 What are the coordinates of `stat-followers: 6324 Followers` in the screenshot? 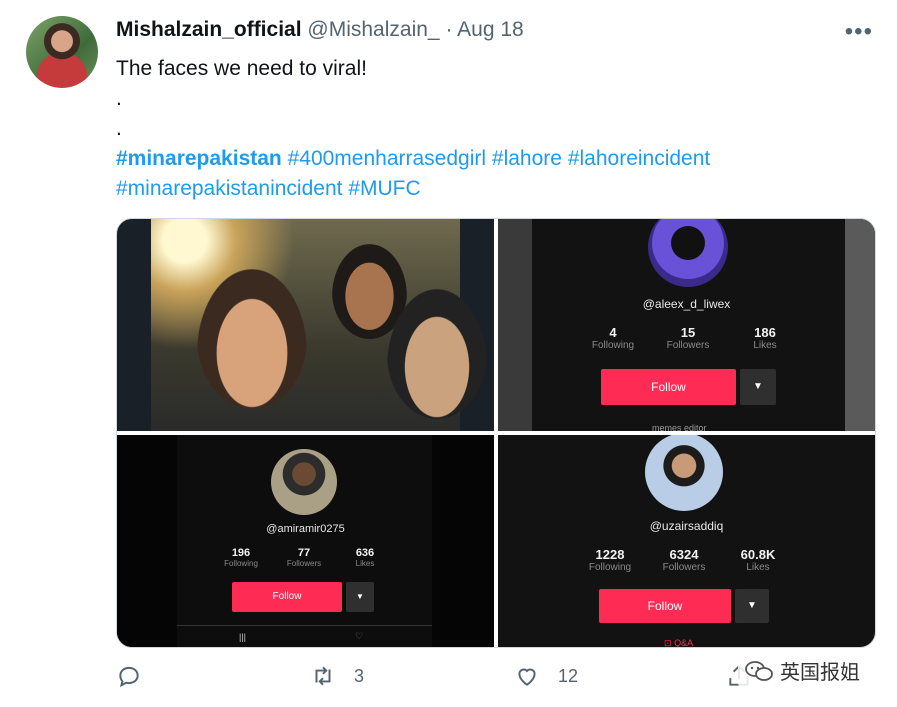 It's located at (684, 560).